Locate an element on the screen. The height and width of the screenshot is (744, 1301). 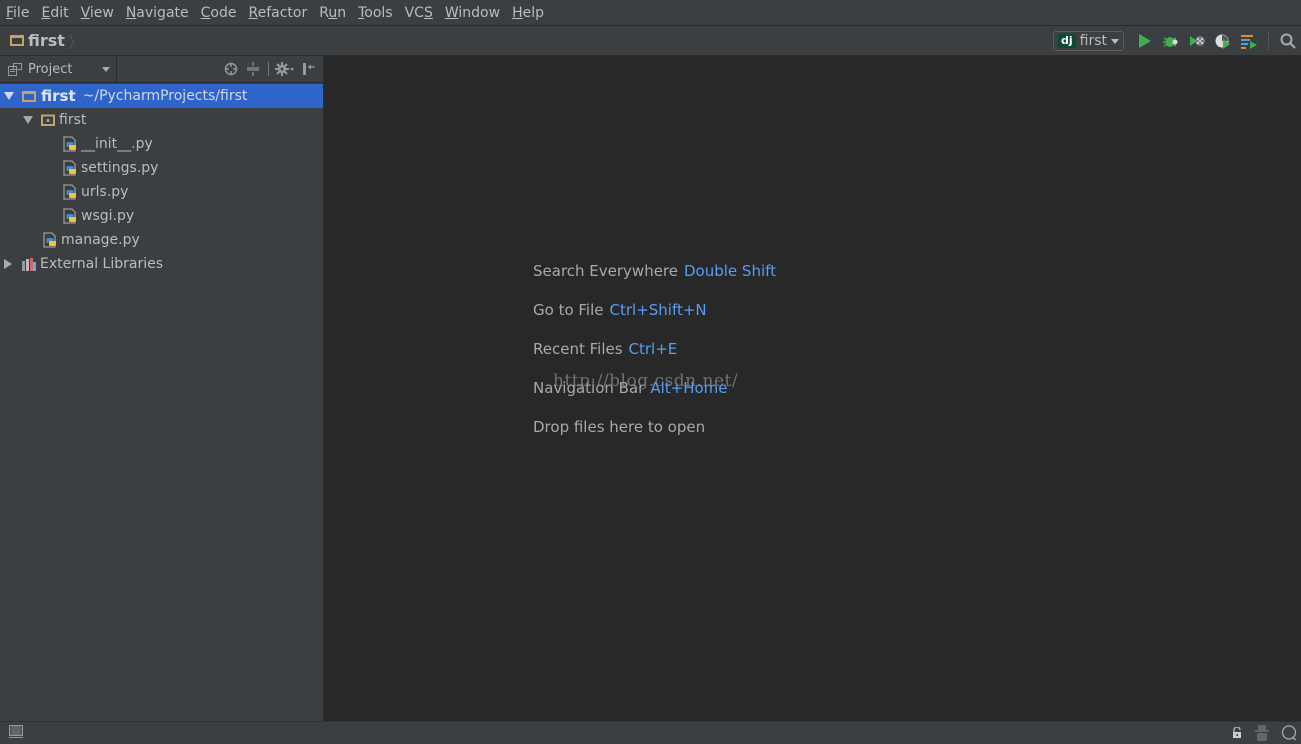
menu-run: Run is located at coordinates (332, 13).